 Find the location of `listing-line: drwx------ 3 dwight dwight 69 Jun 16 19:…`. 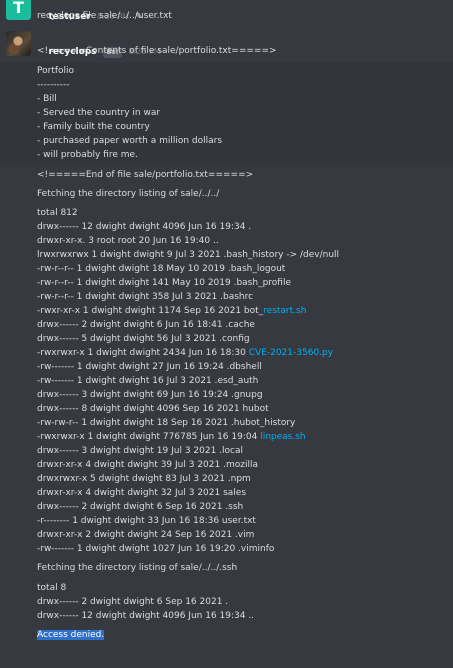

listing-line: drwx------ 3 dwight dwight 69 Jun 16 19:… is located at coordinates (150, 395).